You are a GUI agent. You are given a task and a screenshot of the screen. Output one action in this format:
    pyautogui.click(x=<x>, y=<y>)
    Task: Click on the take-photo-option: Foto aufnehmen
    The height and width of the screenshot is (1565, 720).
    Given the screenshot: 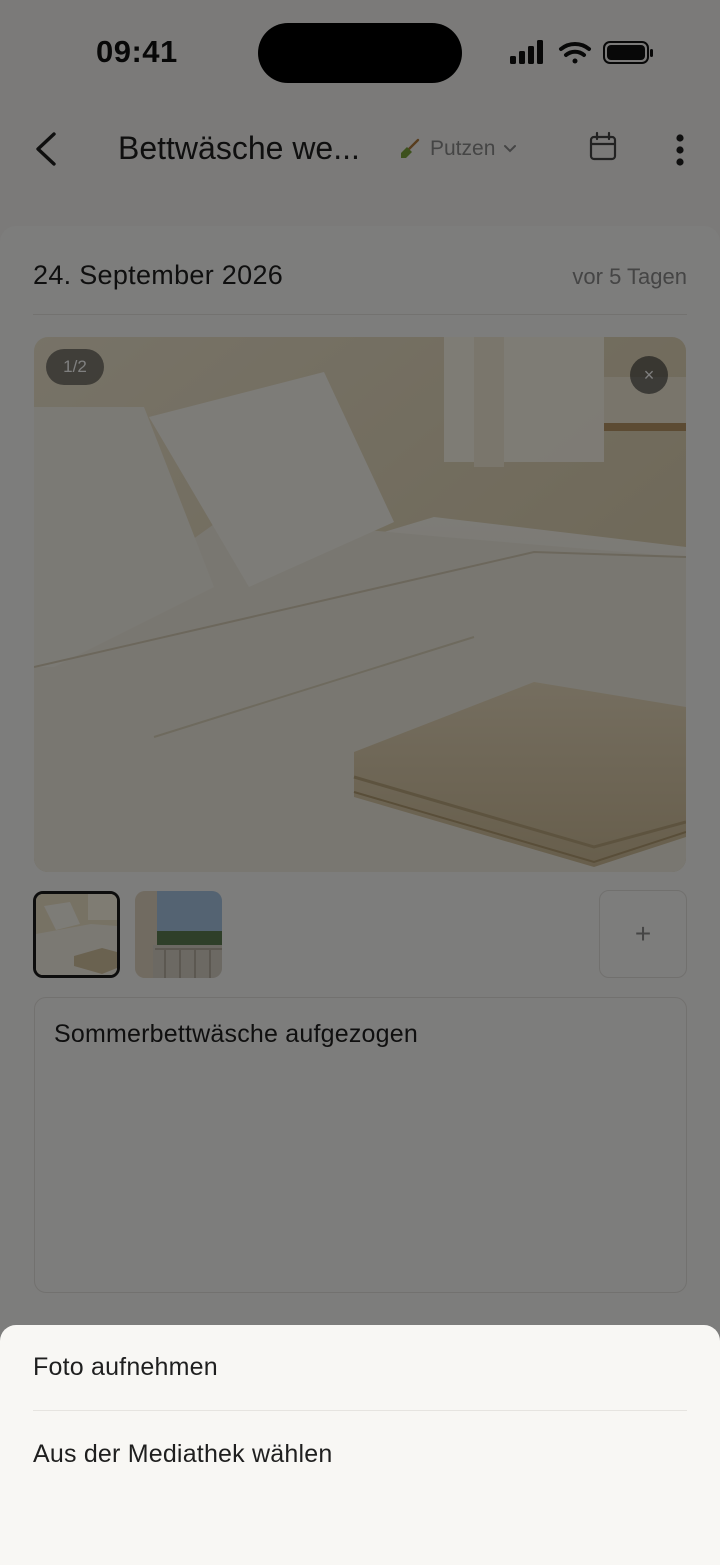 What is the action you would take?
    pyautogui.click(x=125, y=1367)
    